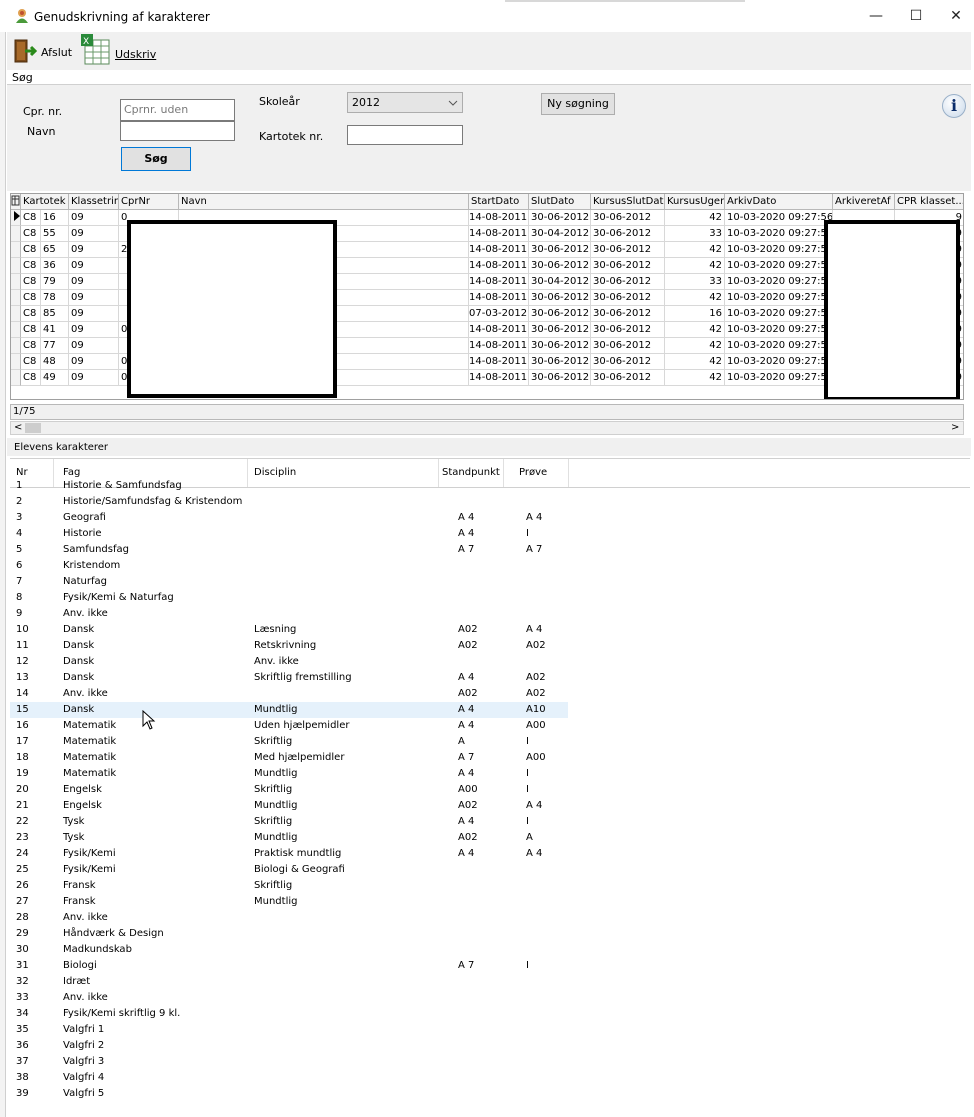  Describe the element at coordinates (177, 131) in the screenshot. I see `name-input` at that location.